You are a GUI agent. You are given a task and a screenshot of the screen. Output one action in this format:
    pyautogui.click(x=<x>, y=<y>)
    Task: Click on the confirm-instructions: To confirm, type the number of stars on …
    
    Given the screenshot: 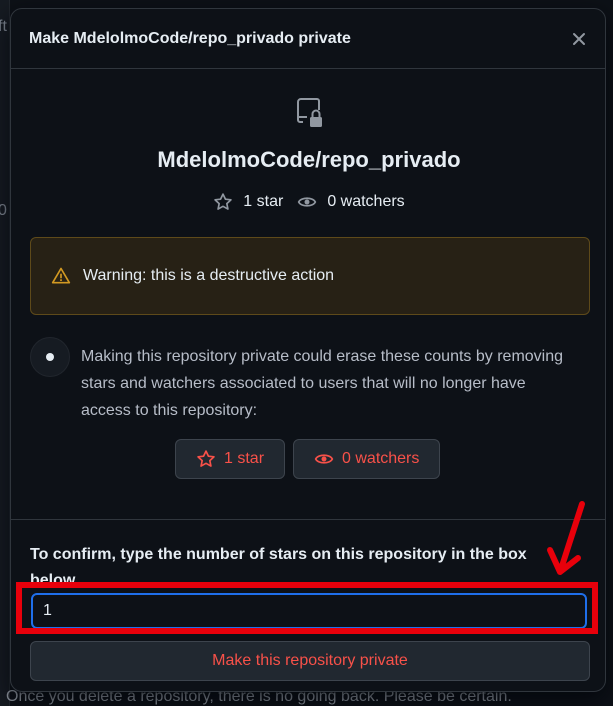 What is the action you would take?
    pyautogui.click(x=278, y=567)
    